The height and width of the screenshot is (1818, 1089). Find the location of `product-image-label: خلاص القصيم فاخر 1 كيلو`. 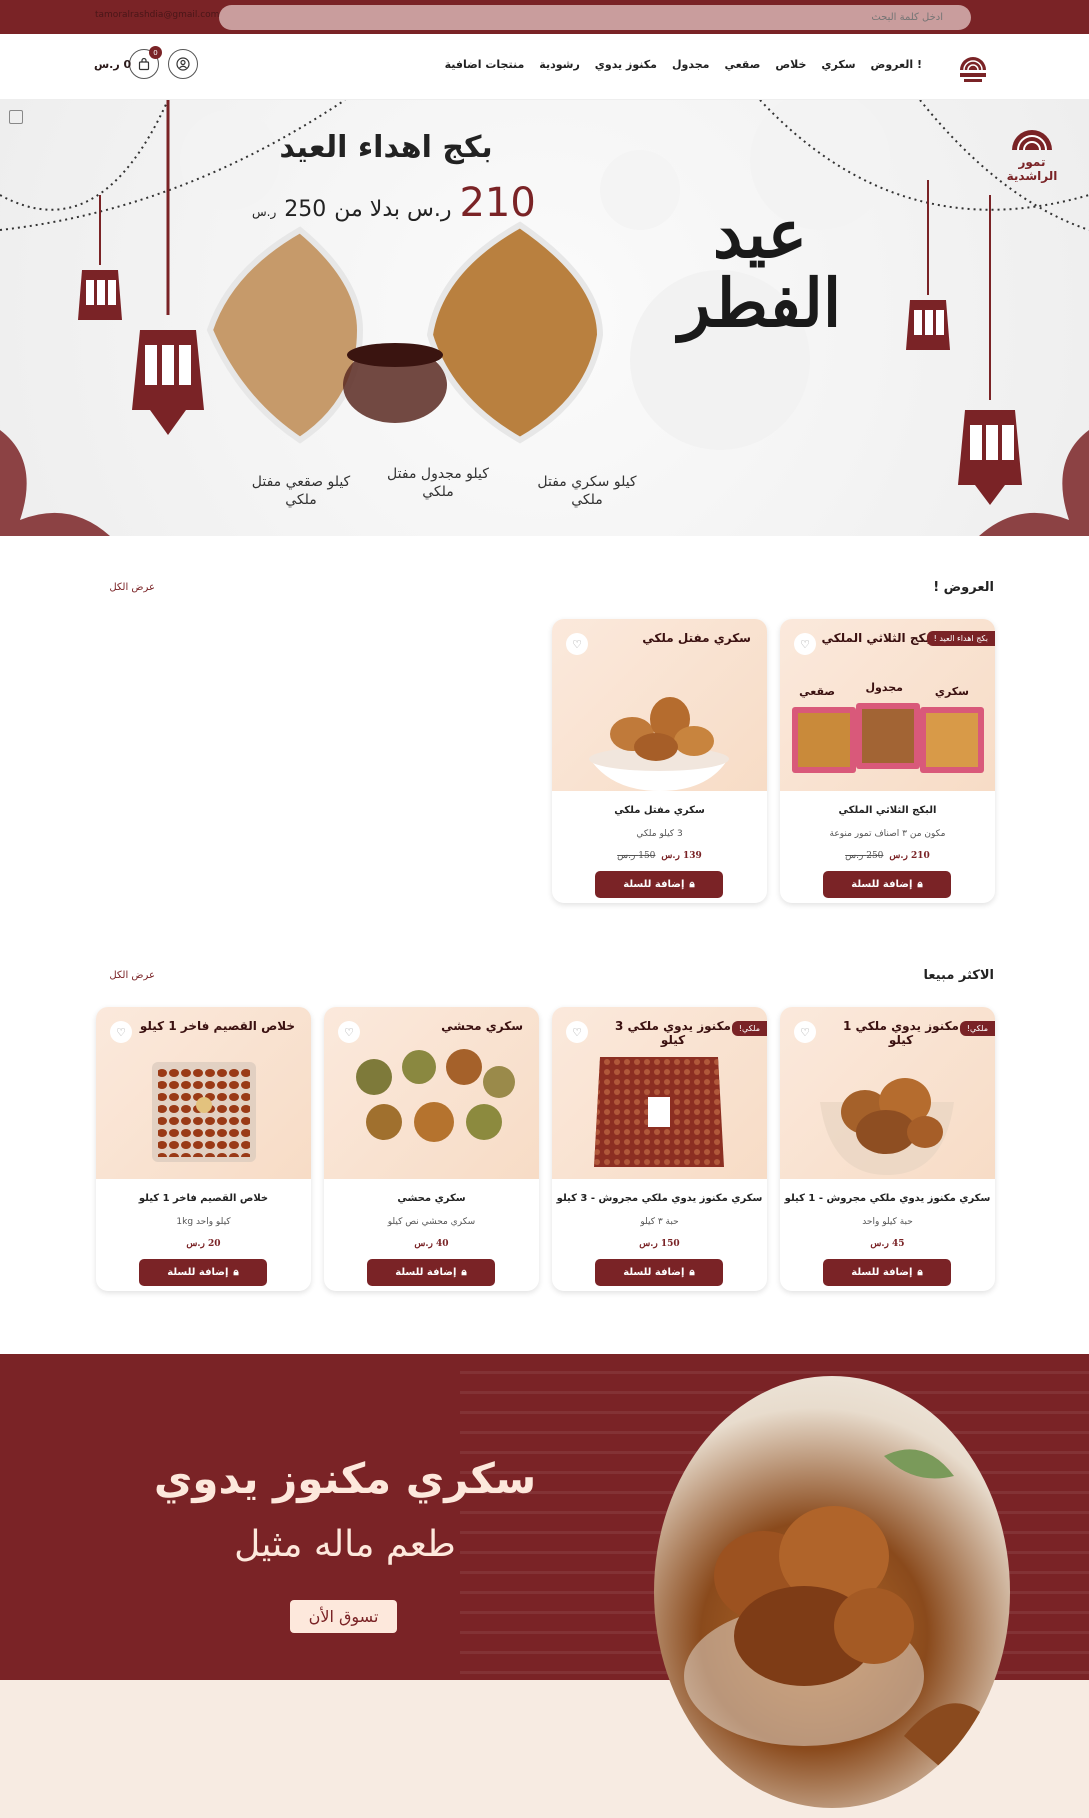

product-image-label: خلاص القصيم فاخر 1 كيلو is located at coordinates (217, 1026).